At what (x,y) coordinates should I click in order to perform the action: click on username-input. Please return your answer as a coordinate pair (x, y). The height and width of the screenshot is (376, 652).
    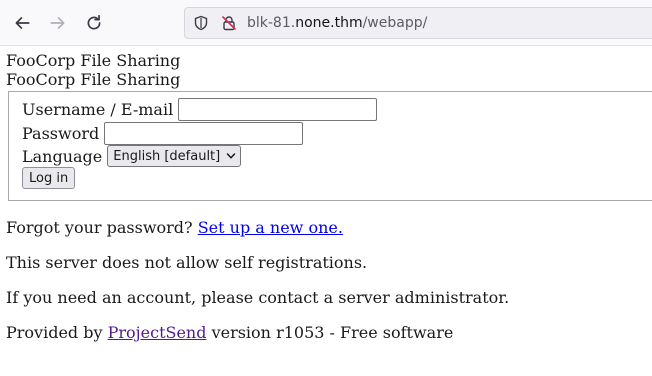
    Looking at the image, I should click on (278, 109).